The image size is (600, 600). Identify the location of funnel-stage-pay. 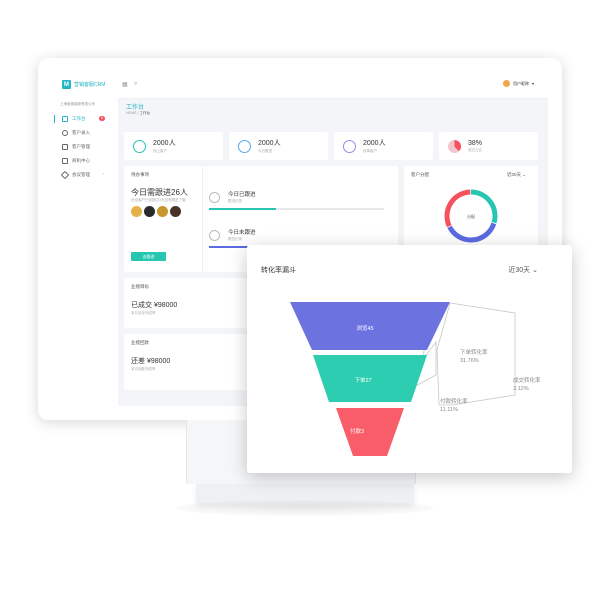
(370, 432).